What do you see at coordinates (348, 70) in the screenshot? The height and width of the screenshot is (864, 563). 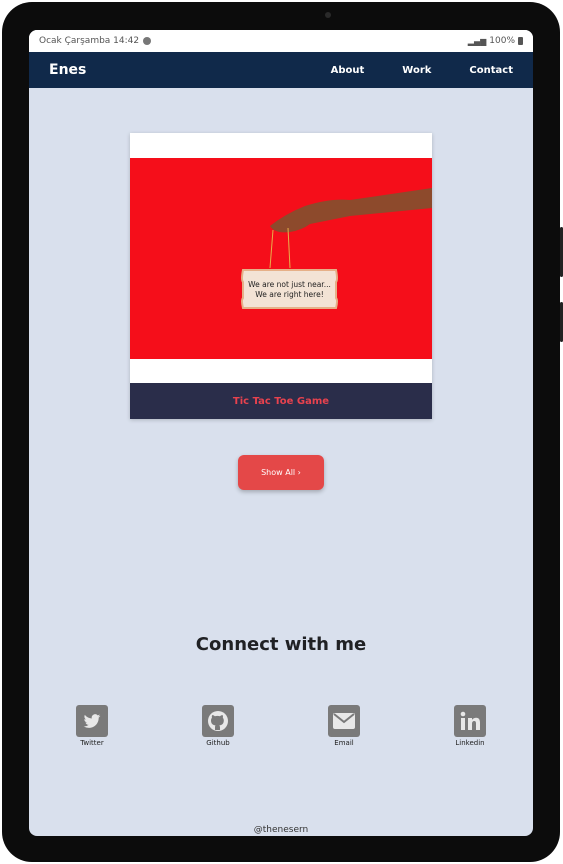 I see `nav-about: About` at bounding box center [348, 70].